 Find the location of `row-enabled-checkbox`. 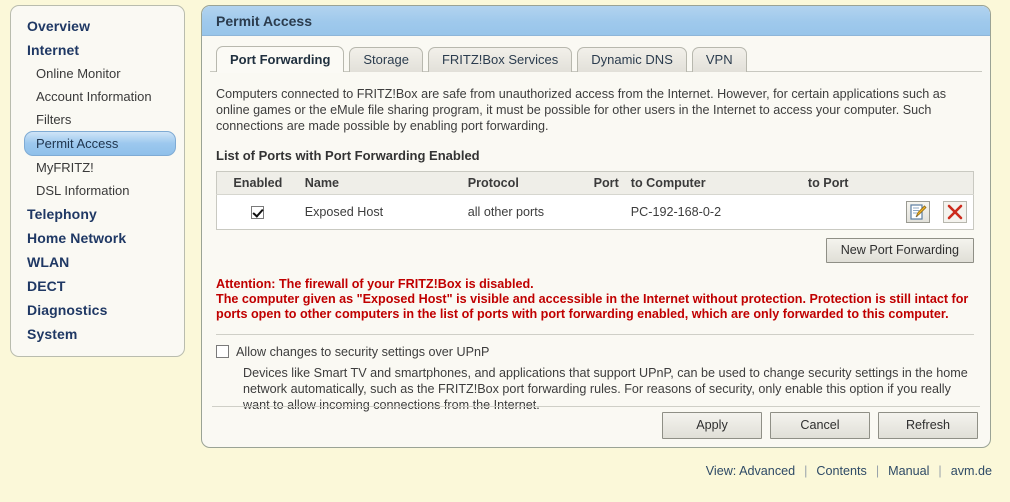

row-enabled-checkbox is located at coordinates (258, 213).